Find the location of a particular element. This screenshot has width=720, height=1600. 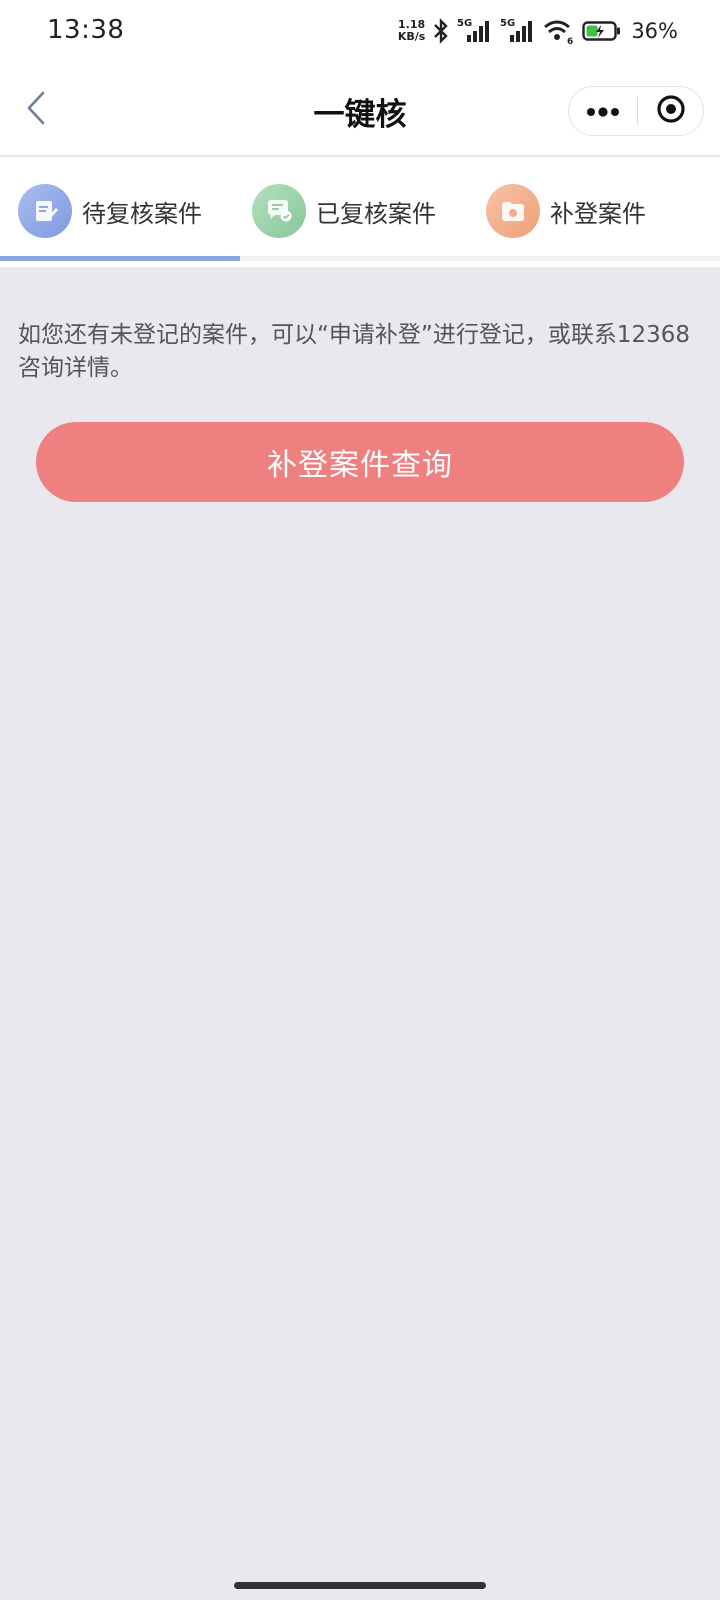

notice-text: 如您还有未登记的案件，可以“申请补登”进行登记，或联系12368咨询详情。 is located at coordinates (354, 351).